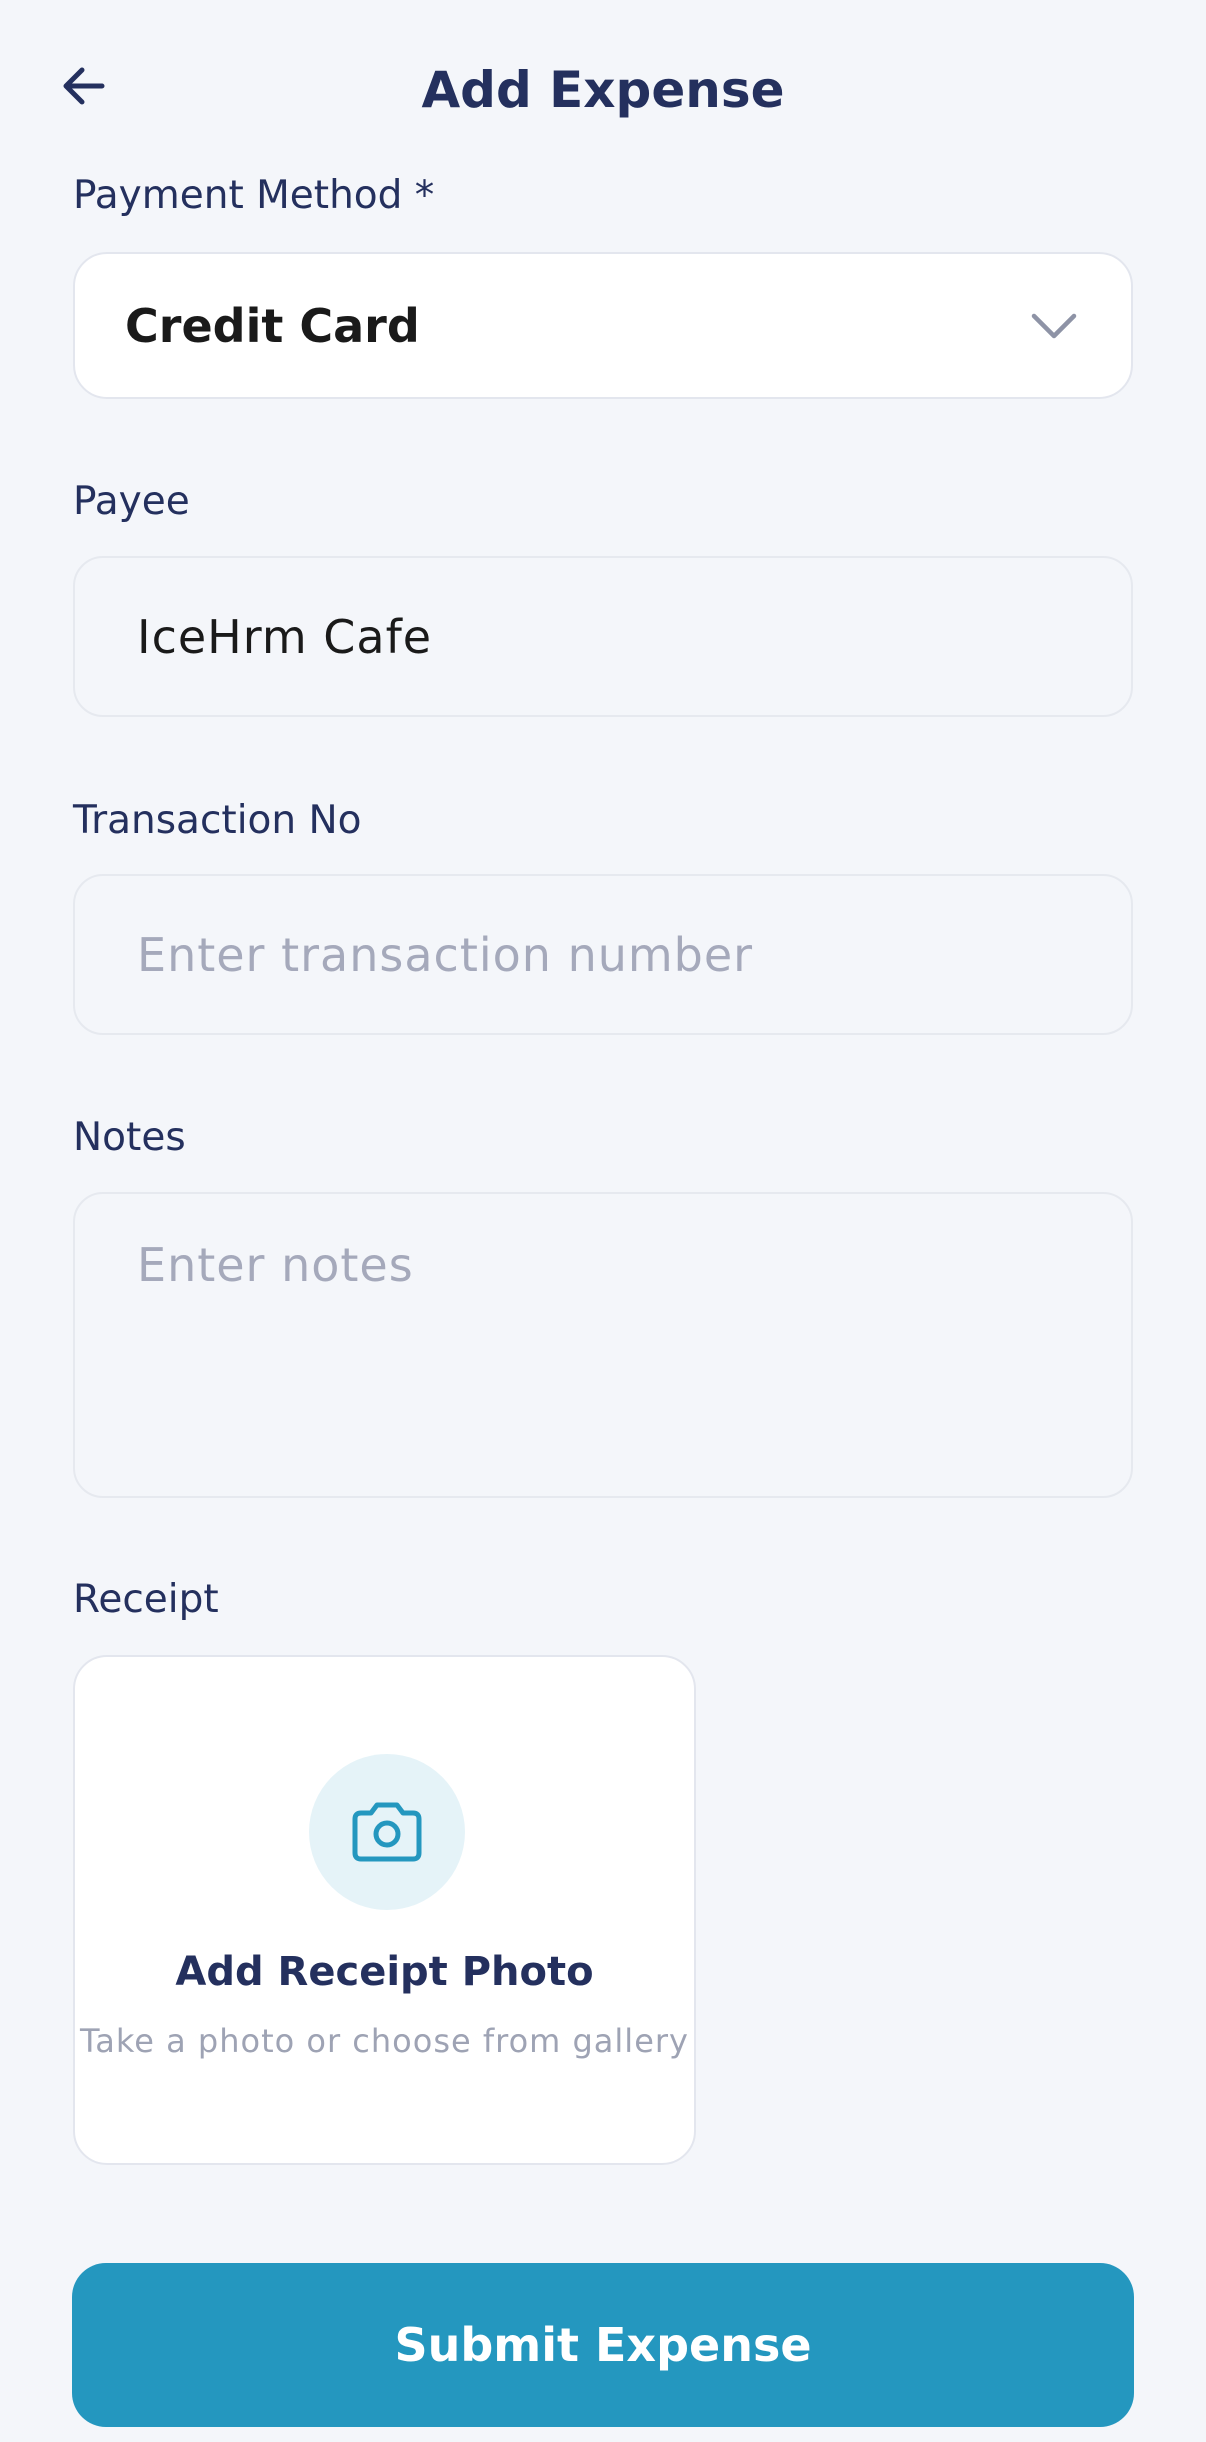 Image resolution: width=1206 pixels, height=2442 pixels. I want to click on payment-method-select: Credit Card, so click(603, 325).